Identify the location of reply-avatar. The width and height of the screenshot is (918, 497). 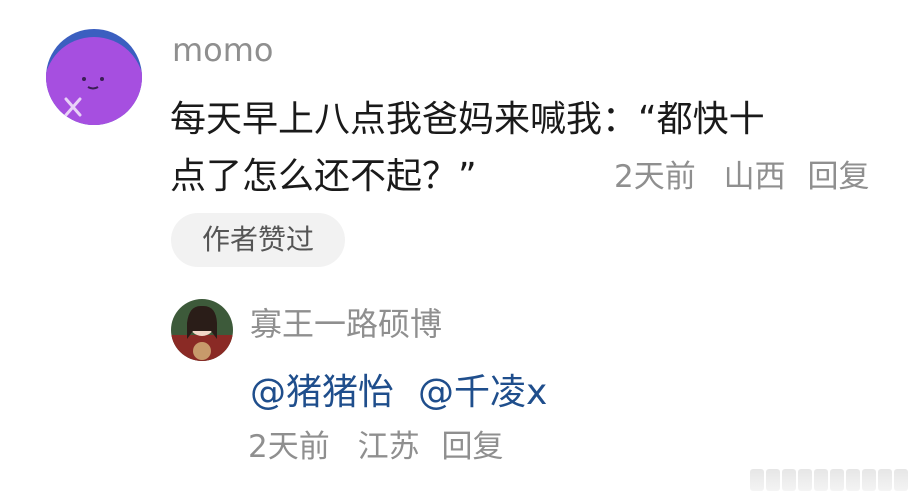
(202, 330).